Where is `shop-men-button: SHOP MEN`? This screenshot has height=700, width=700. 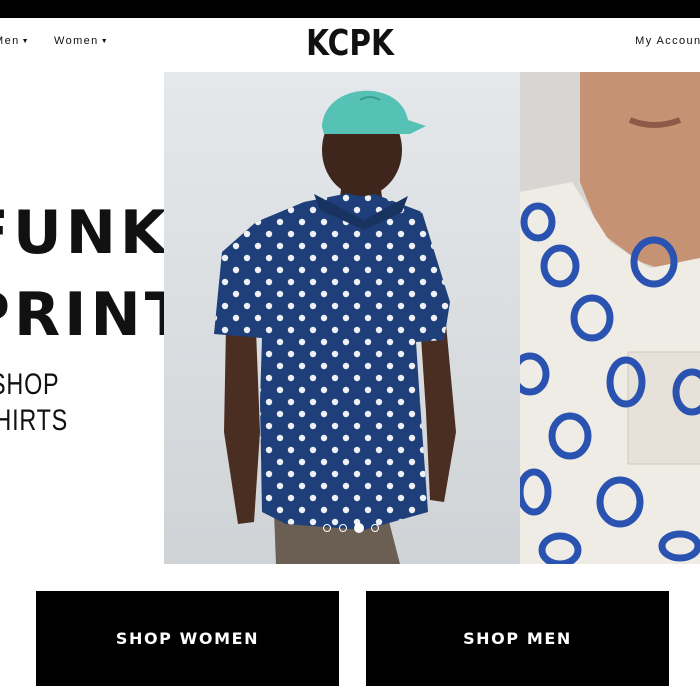 shop-men-button: SHOP MEN is located at coordinates (517, 638).